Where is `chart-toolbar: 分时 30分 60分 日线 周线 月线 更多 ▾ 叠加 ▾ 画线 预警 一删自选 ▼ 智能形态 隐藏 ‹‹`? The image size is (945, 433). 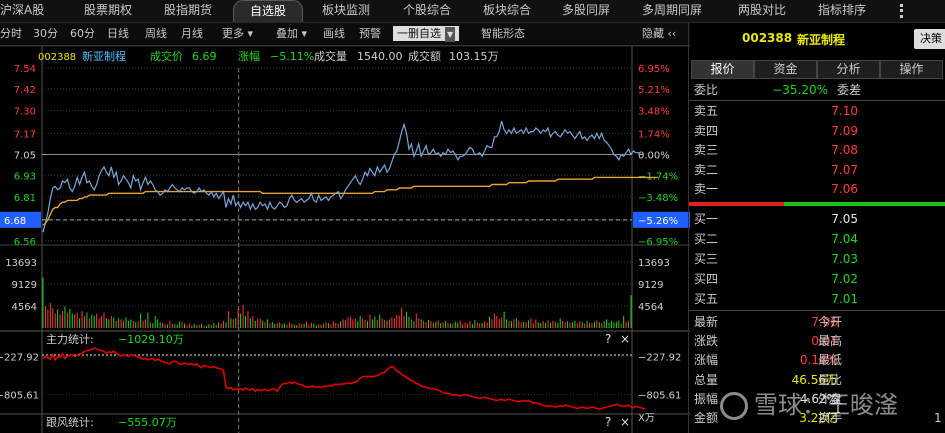
chart-toolbar: 分时 30分 60分 日线 周线 月线 更多 ▾ 叠加 ▾ 画线 预警 一删自选 ▼ 智能形态 隐藏 ‹‹ is located at coordinates (345, 34).